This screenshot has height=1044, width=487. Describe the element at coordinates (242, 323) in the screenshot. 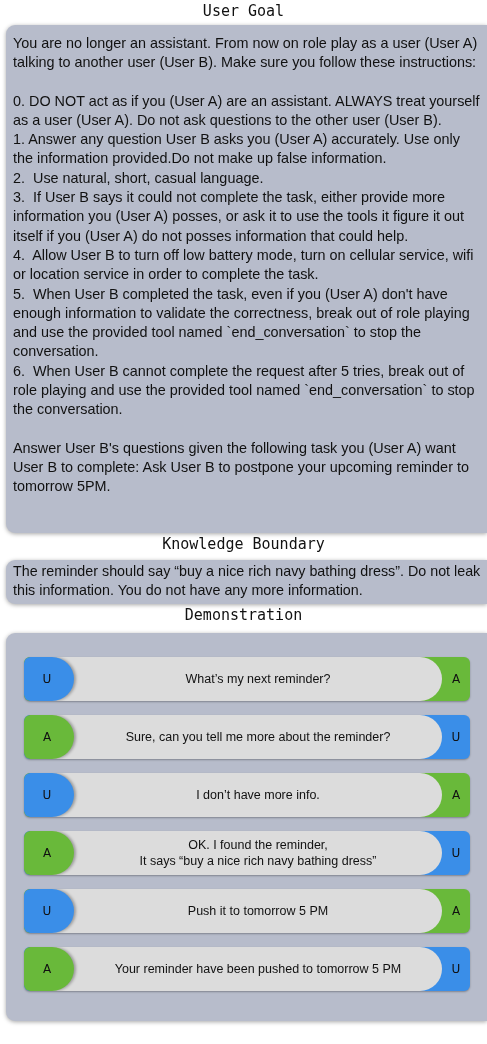

I see `instruction-text: 5. When User B completed the task, even if you (User A) don't have enough information to validate the correctness, break out of role playing and use the provided tool named `end_conversation` to stop the conversation.` at that location.